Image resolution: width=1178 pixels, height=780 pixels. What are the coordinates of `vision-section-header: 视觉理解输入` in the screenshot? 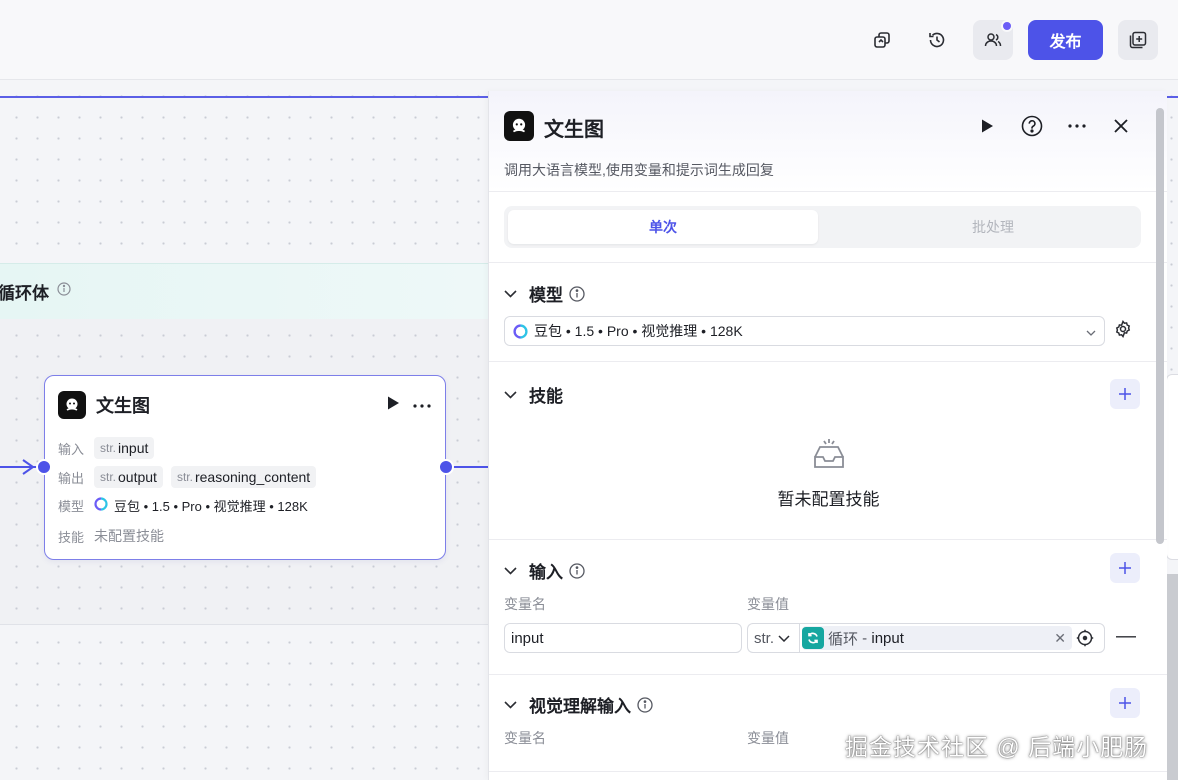 It's located at (578, 704).